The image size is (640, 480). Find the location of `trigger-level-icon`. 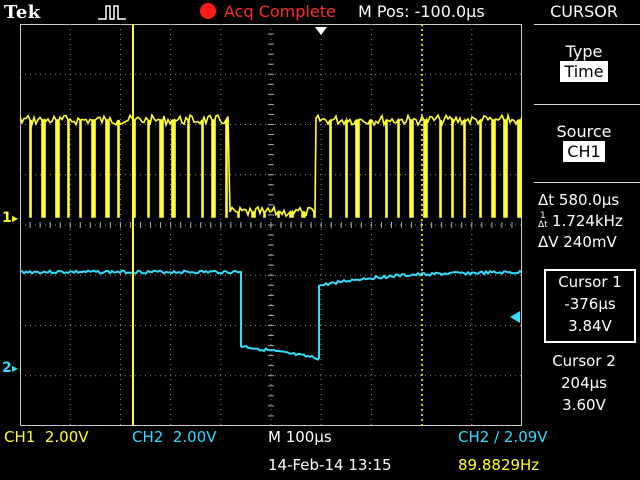

trigger-level-icon is located at coordinates (515, 317).